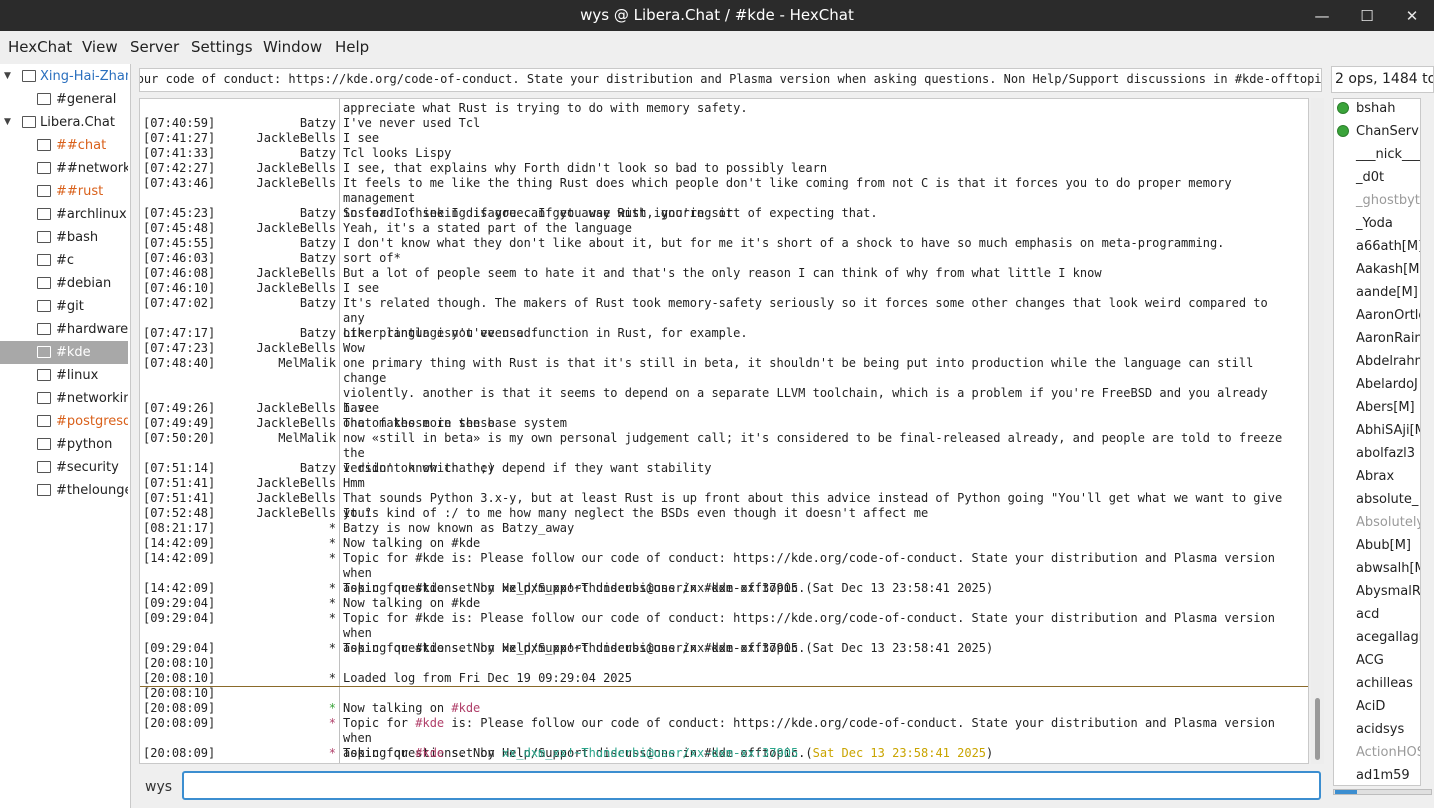 The width and height of the screenshot is (1434, 808). Describe the element at coordinates (64, 237) in the screenshot. I see `tree-channel-bash: #bash` at that location.